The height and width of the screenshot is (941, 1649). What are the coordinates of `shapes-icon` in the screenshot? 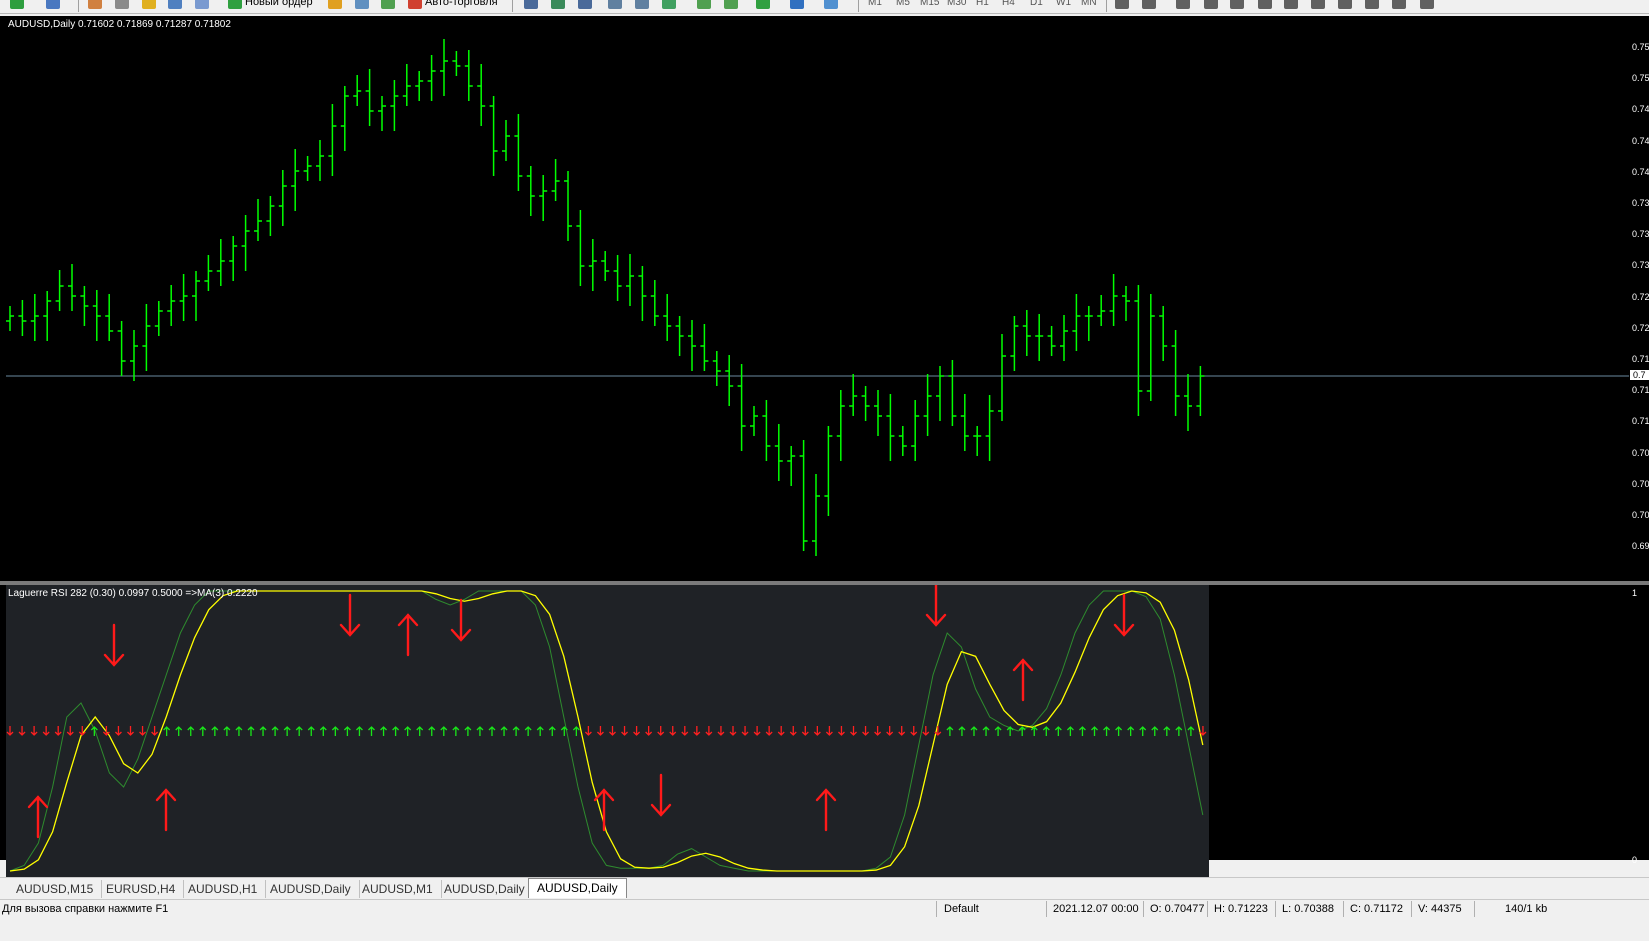 It's located at (1372, 4).